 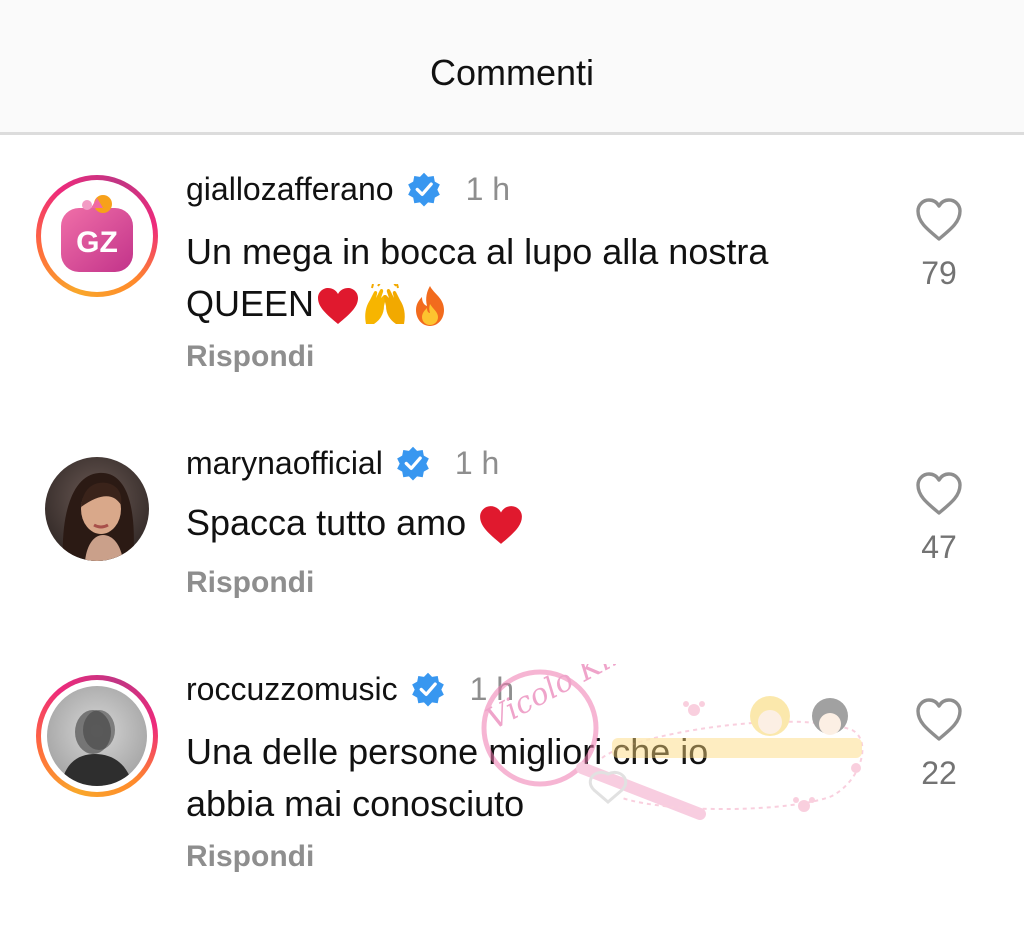 What do you see at coordinates (97, 242) in the screenshot?
I see `svg-text: GZ` at bounding box center [97, 242].